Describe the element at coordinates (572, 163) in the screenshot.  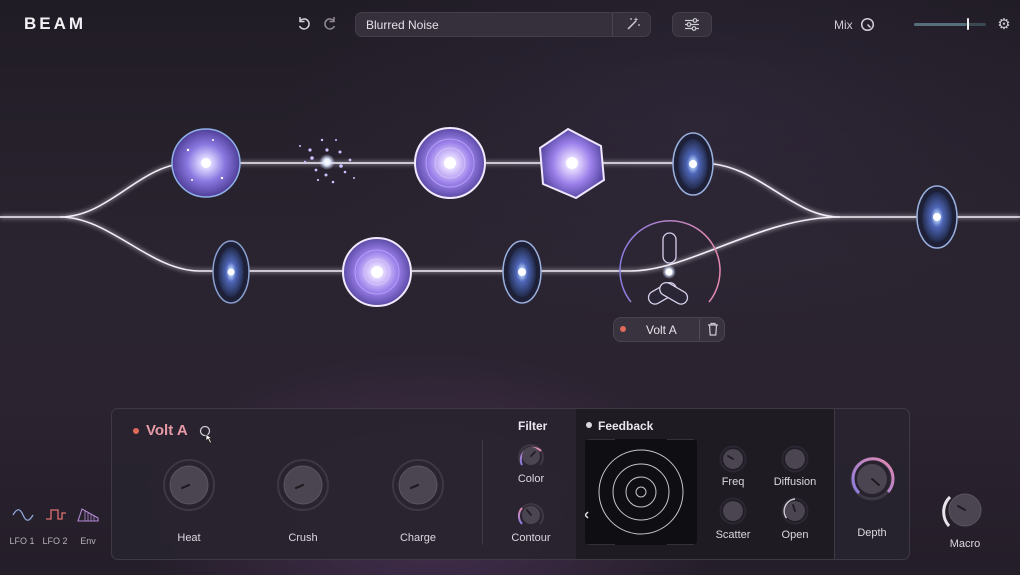
I see `node-crystal-hex` at that location.